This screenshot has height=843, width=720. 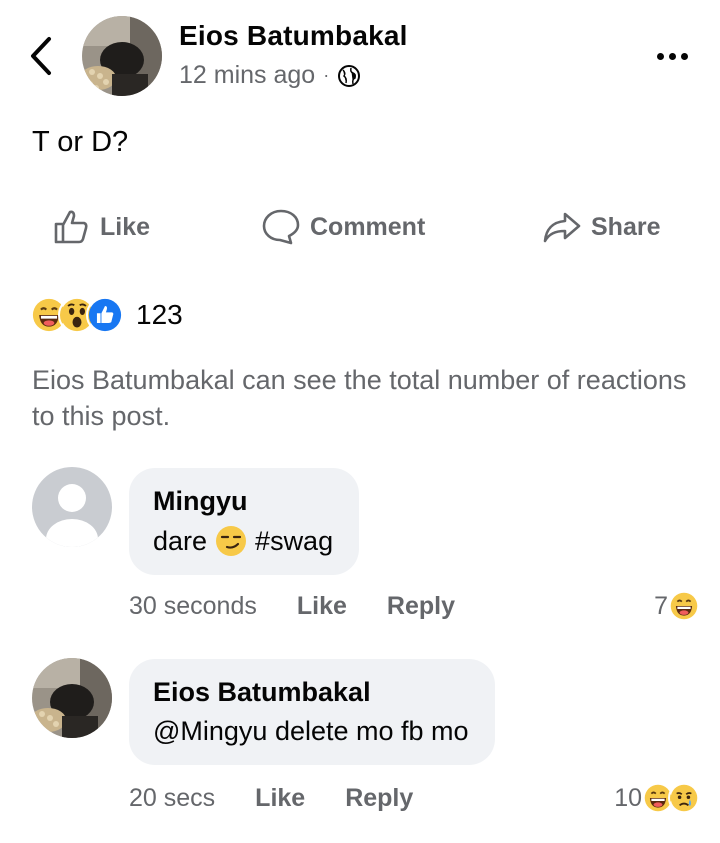 What do you see at coordinates (311, 731) in the screenshot?
I see `comment-text: @Mingyu delete mo fb mo` at bounding box center [311, 731].